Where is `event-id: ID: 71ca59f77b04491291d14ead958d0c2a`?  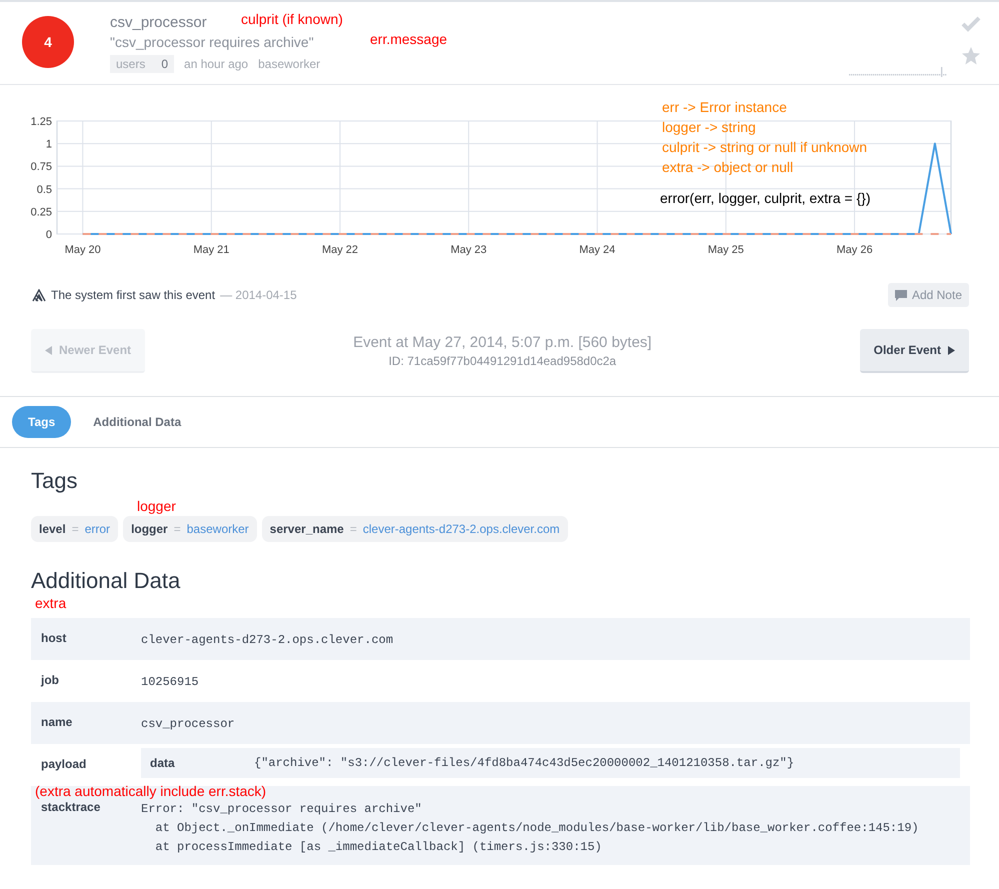
event-id: ID: 71ca59f77b04491291d14ead958d0c2a is located at coordinates (503, 361).